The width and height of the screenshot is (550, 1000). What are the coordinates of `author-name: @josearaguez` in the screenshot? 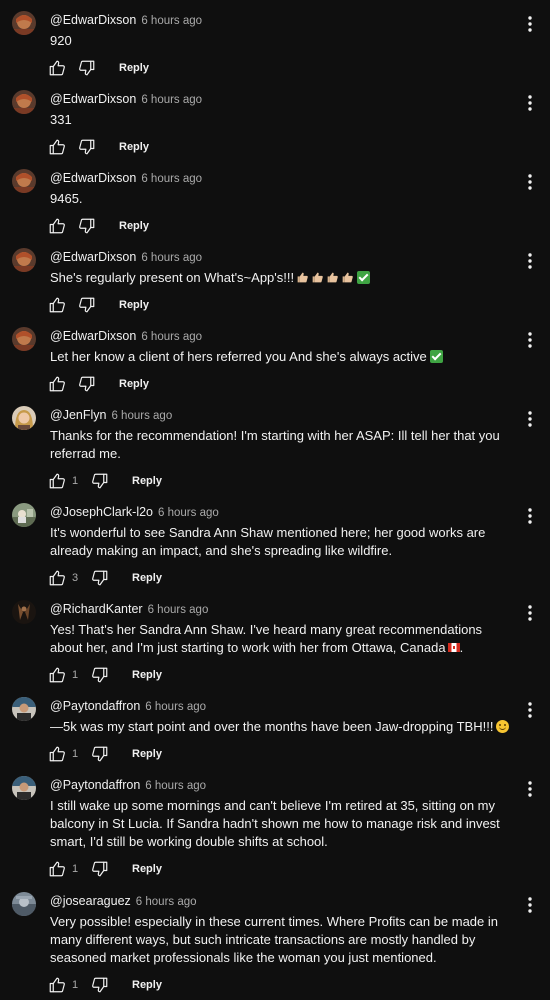 It's located at (90, 901).